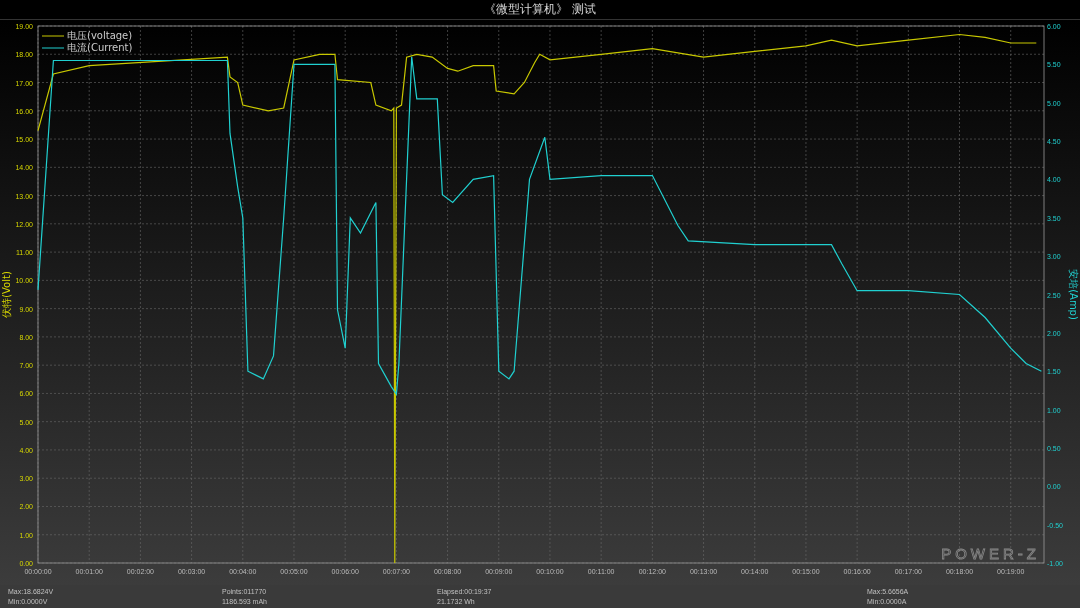 This screenshot has width=1080, height=608. What do you see at coordinates (6, 294) in the screenshot?
I see `axis-title: 伏特(Volt)` at bounding box center [6, 294].